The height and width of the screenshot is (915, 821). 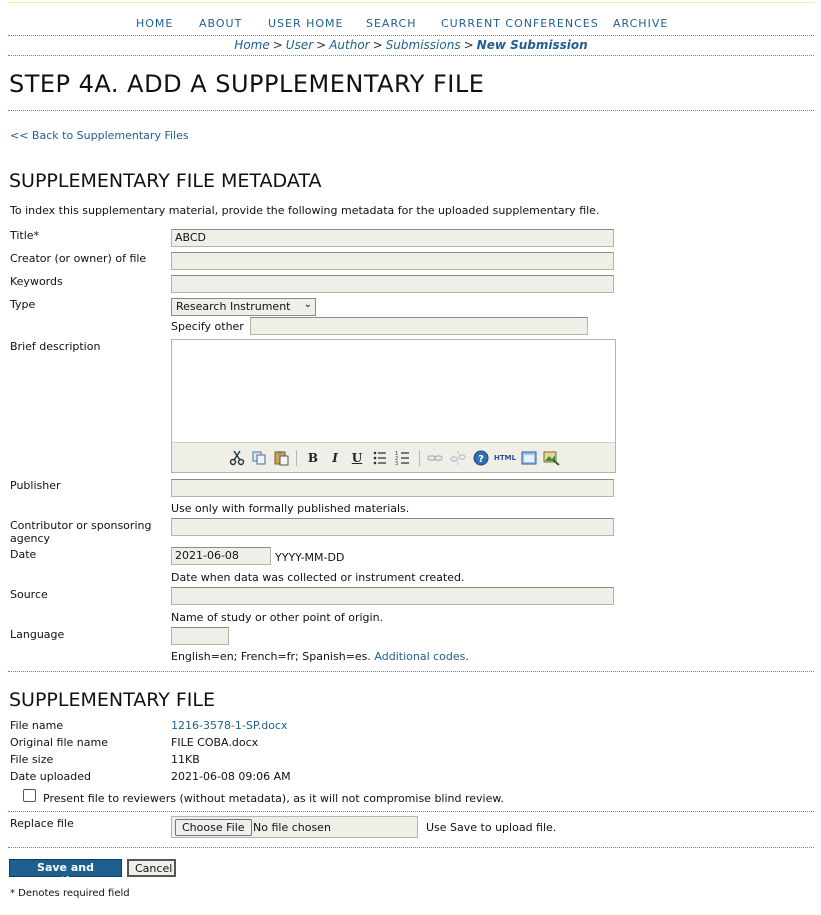 What do you see at coordinates (392, 488) in the screenshot?
I see `publisher-field` at bounding box center [392, 488].